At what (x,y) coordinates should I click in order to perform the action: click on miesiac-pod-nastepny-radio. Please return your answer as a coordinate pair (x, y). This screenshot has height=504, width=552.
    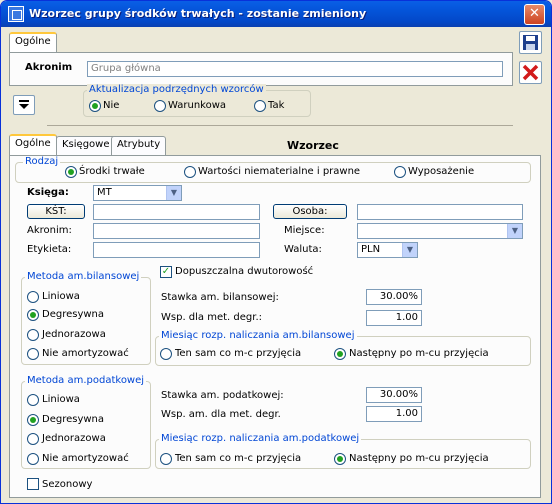
    Looking at the image, I should click on (340, 459).